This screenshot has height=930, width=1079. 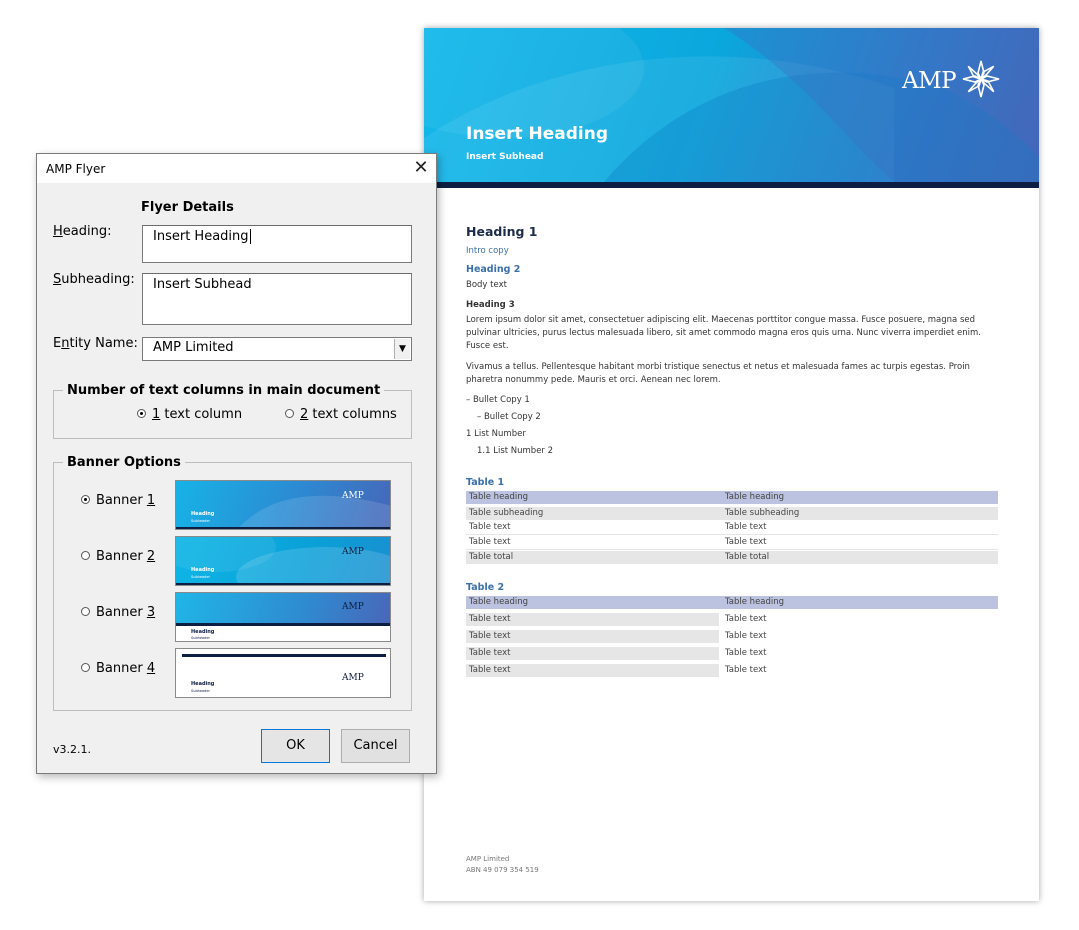 I want to click on radio-one-text-column: 1 text column, so click(x=189, y=414).